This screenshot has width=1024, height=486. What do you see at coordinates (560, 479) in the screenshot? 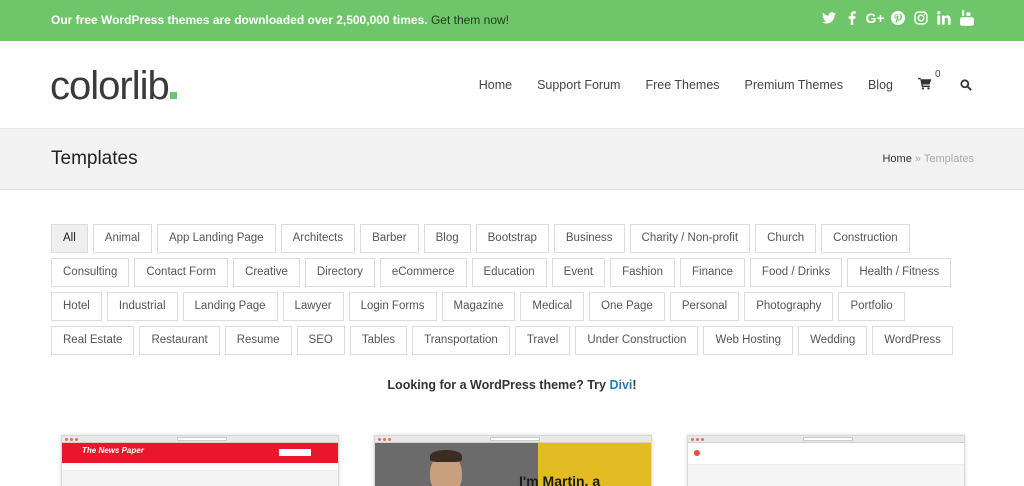
I see `martin-headline: I'm Martin, a` at bounding box center [560, 479].